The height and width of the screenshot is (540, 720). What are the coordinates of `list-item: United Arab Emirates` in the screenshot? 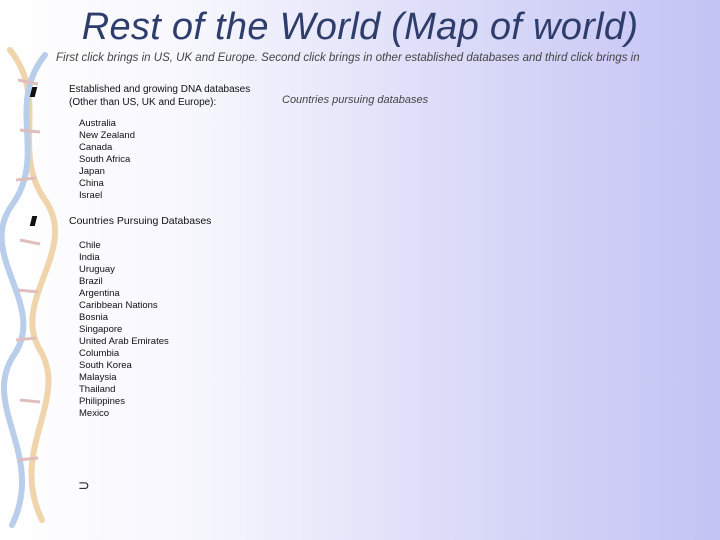 It's located at (124, 341).